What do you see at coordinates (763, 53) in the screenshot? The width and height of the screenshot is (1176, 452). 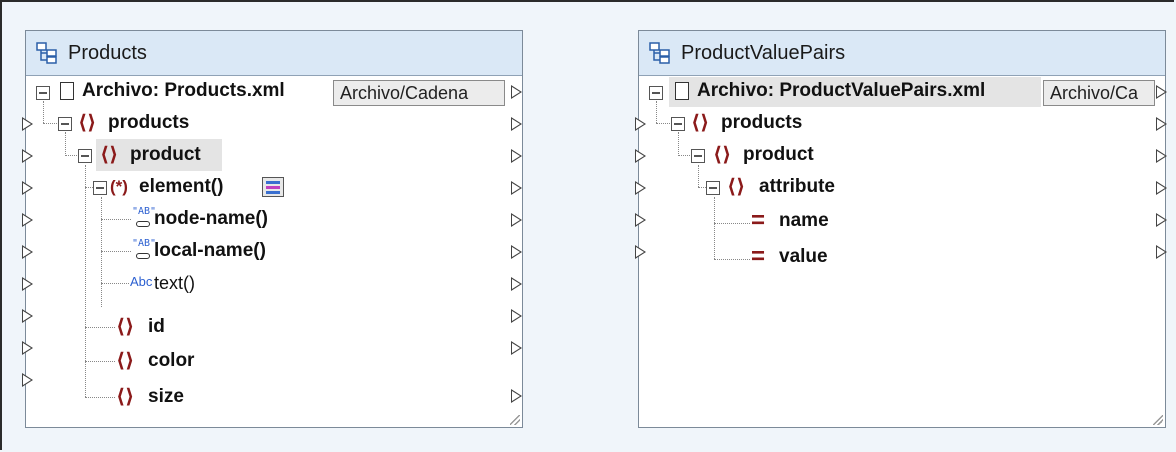 I see `component-title: ProductValuePairs` at bounding box center [763, 53].